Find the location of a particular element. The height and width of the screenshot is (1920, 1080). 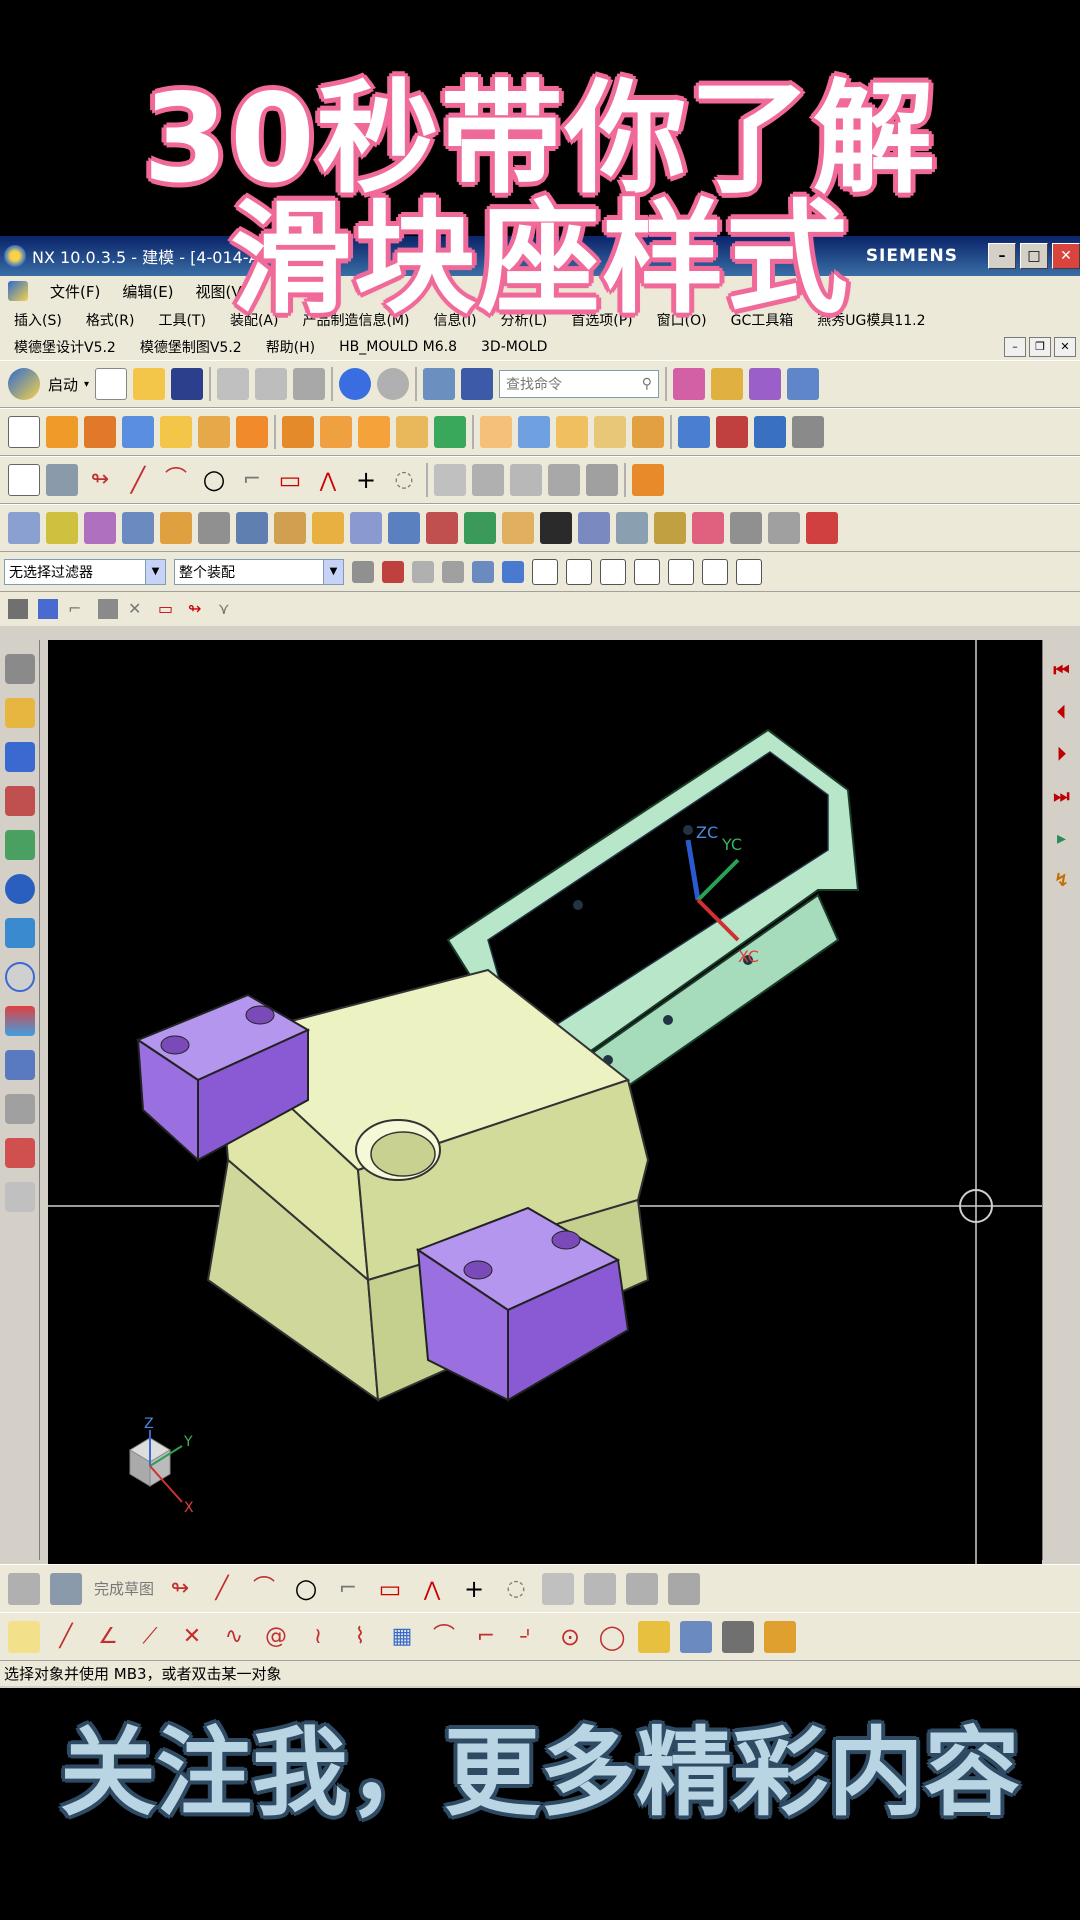

curve-on-surface-icon: ⌇ is located at coordinates (360, 1637).